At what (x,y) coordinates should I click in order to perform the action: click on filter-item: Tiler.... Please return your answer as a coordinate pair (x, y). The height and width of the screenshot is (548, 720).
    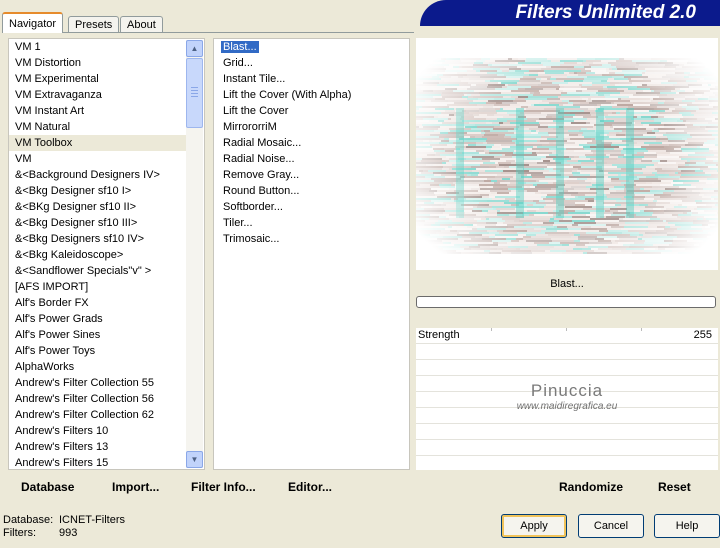
    Looking at the image, I should click on (302, 223).